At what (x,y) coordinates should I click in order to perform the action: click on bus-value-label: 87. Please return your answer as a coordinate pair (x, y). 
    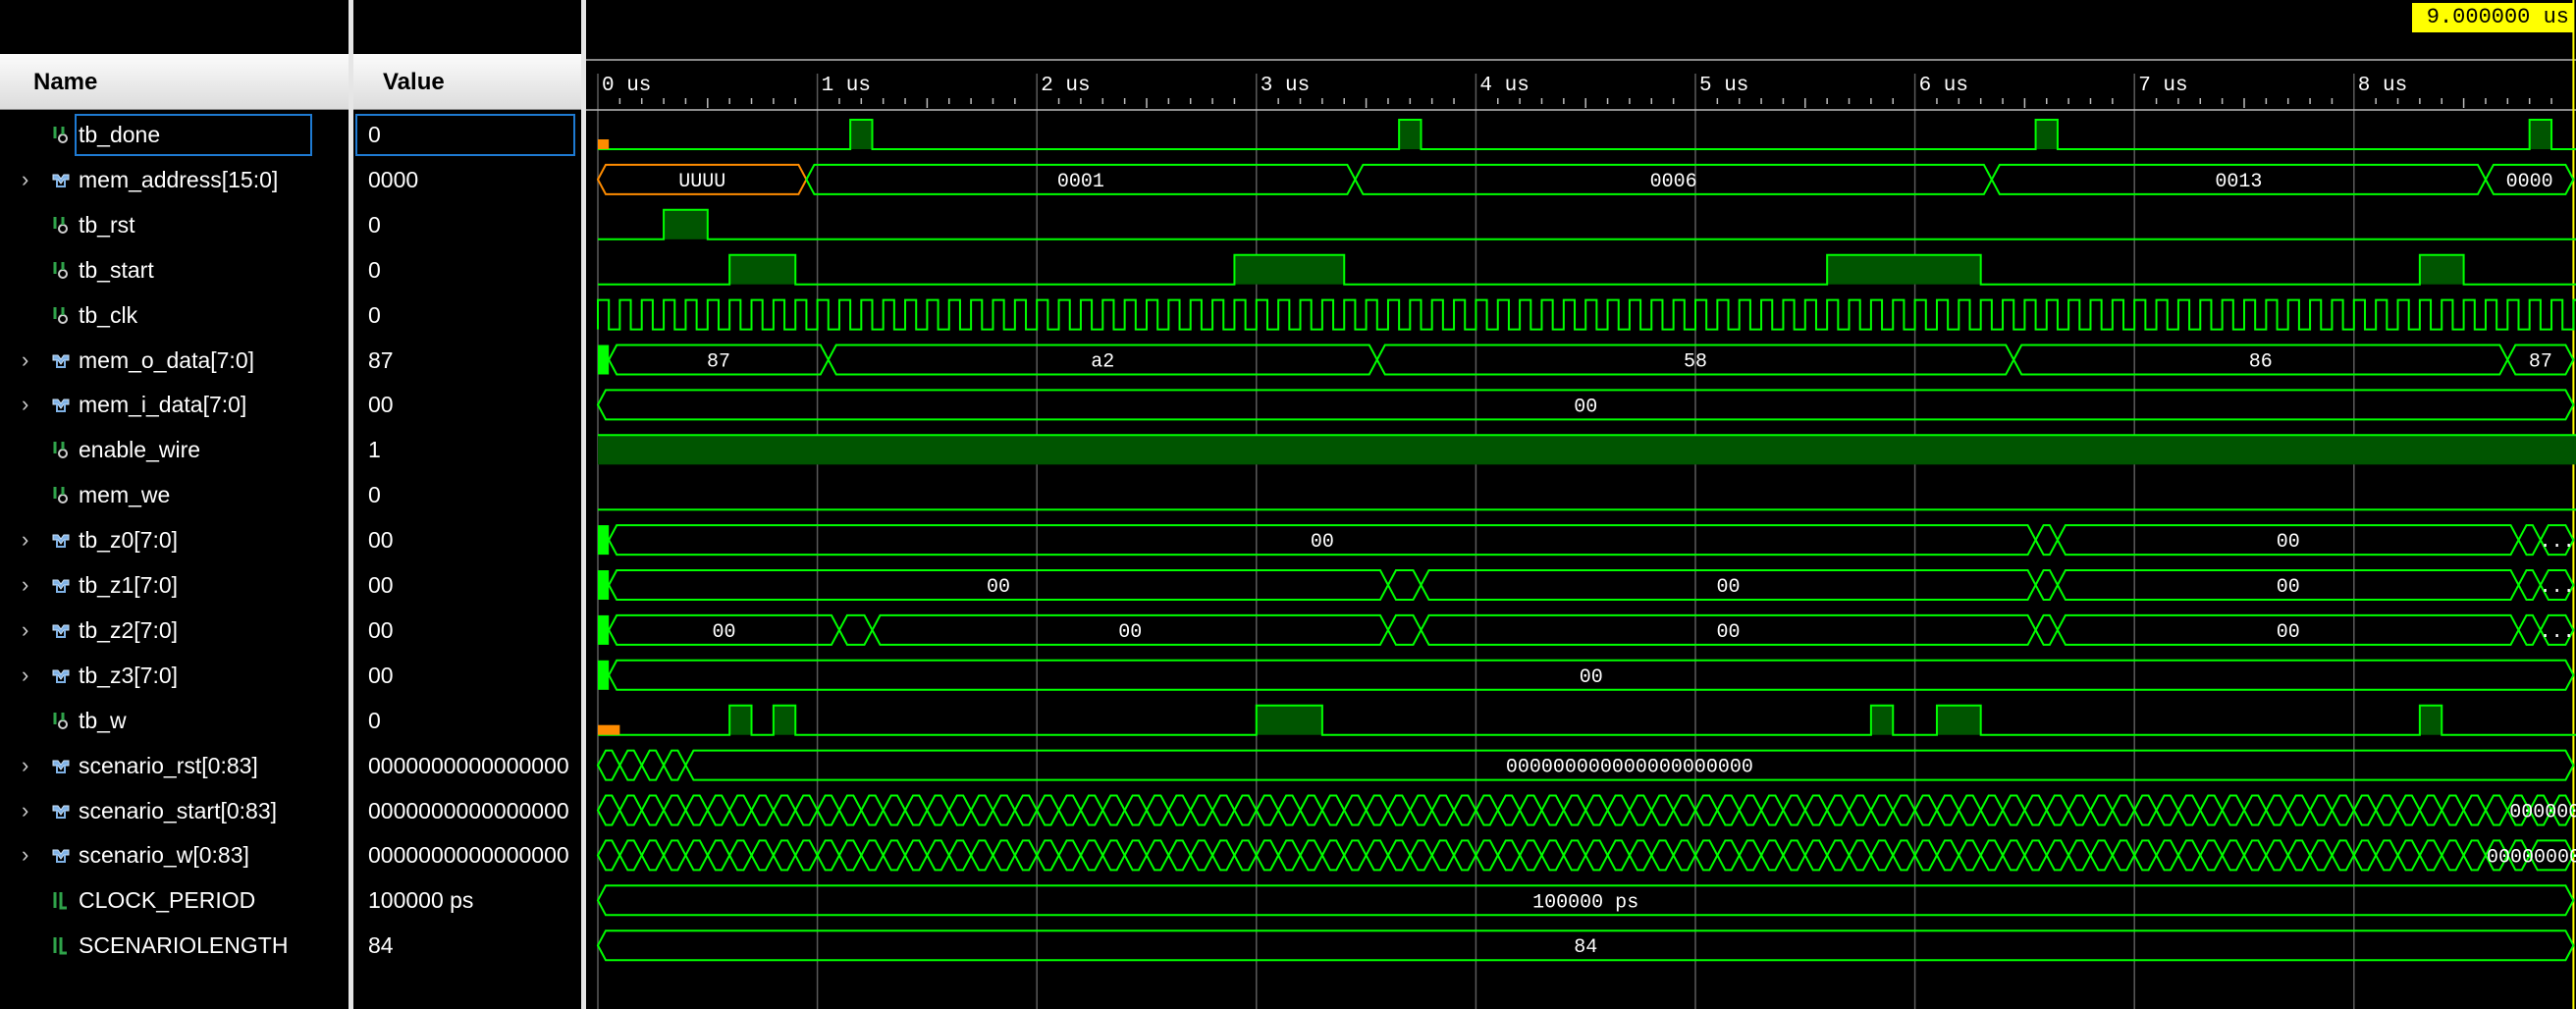
    Looking at the image, I should click on (718, 362).